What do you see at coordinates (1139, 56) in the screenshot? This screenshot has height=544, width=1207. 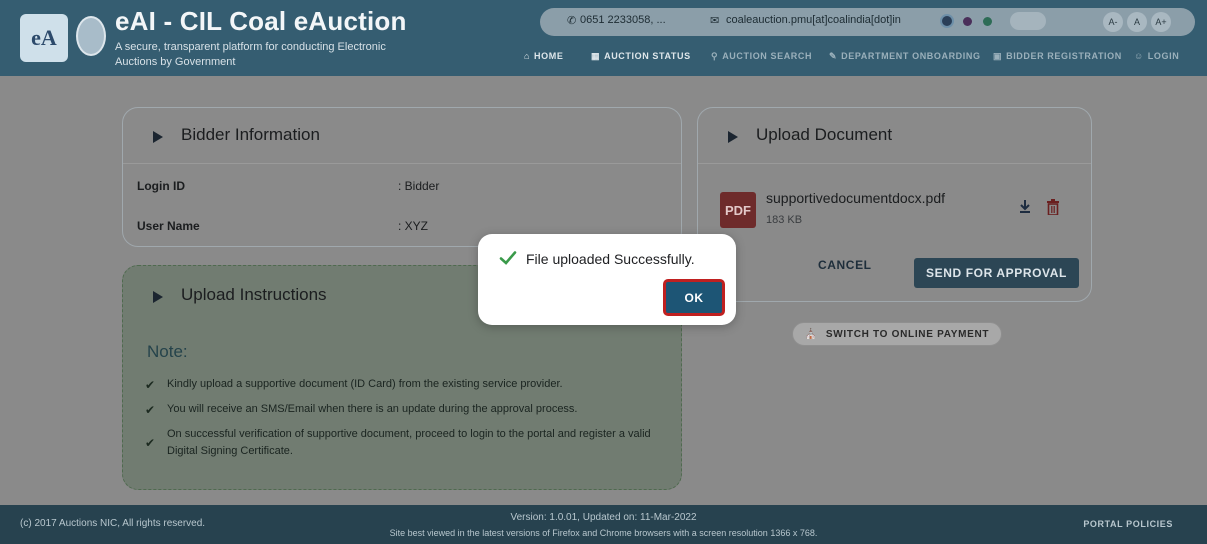 I see `user-icon: ☺` at bounding box center [1139, 56].